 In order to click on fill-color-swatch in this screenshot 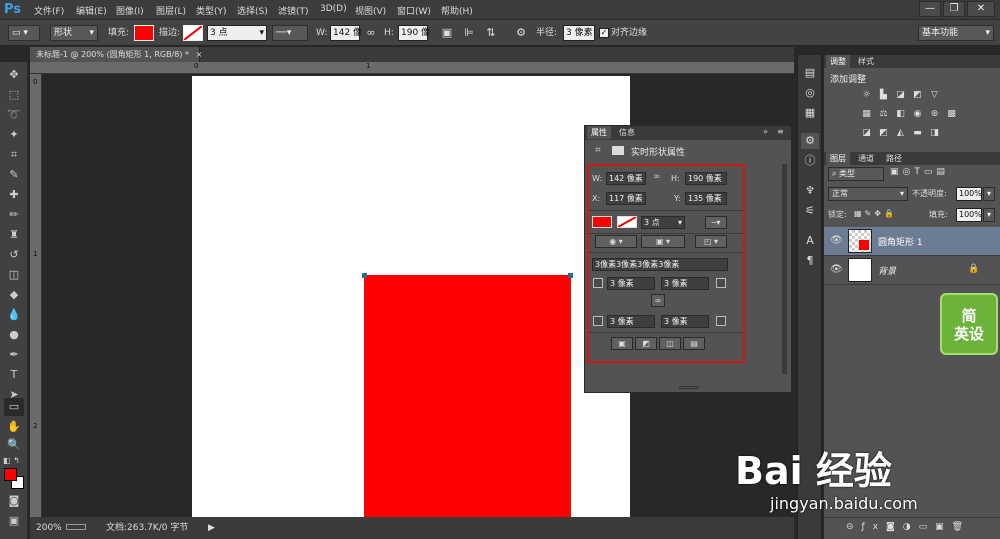, I will do `click(144, 33)`.